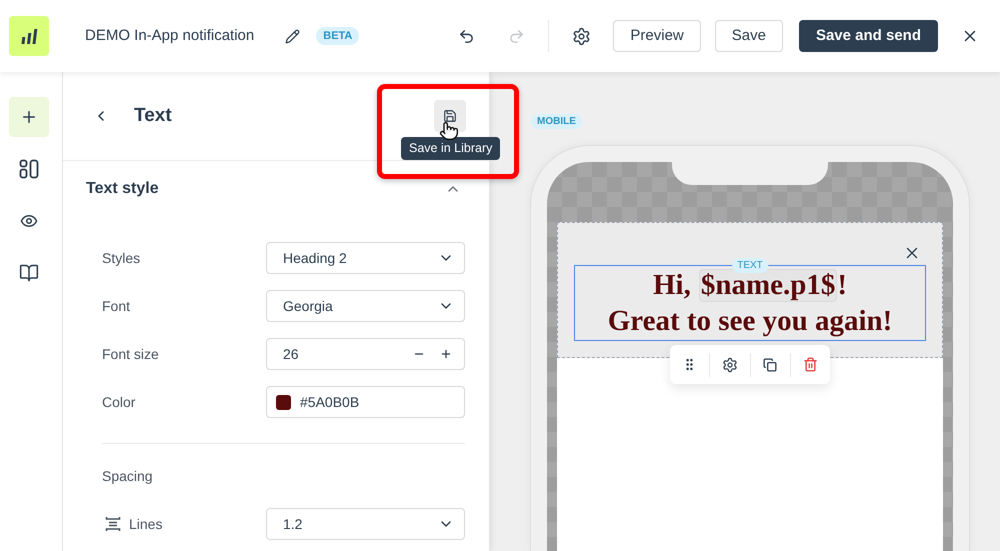  I want to click on dropdown-field: Heading 2, so click(365, 258).